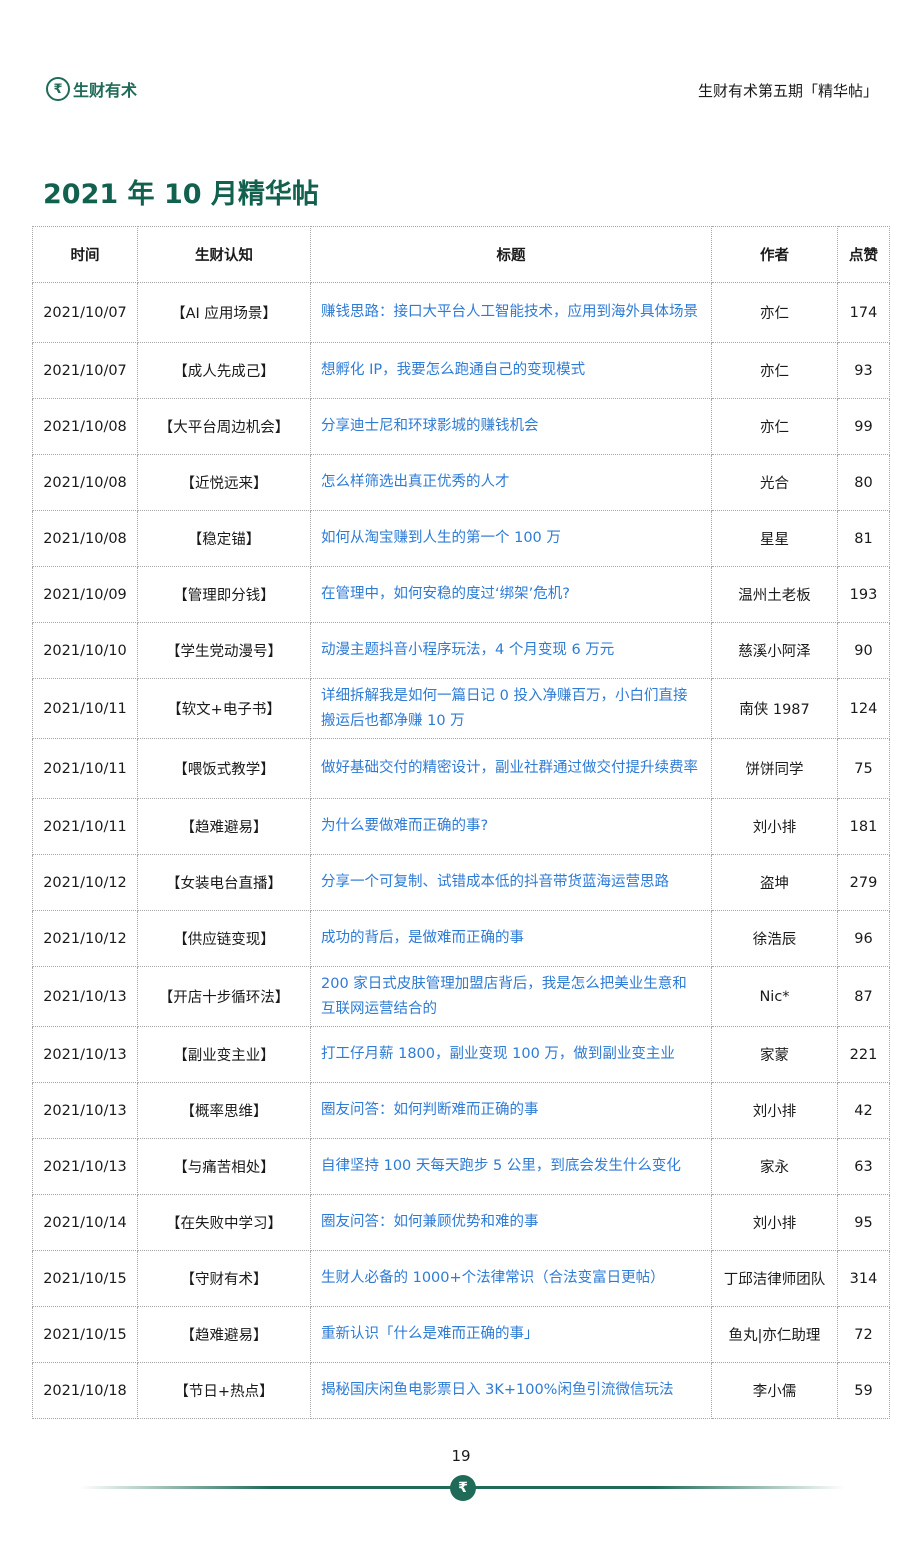 Image resolution: width=922 pixels, height=1559 pixels. I want to click on table-header-row: 时间 生财认知 标题 作者 点赞, so click(461, 254).